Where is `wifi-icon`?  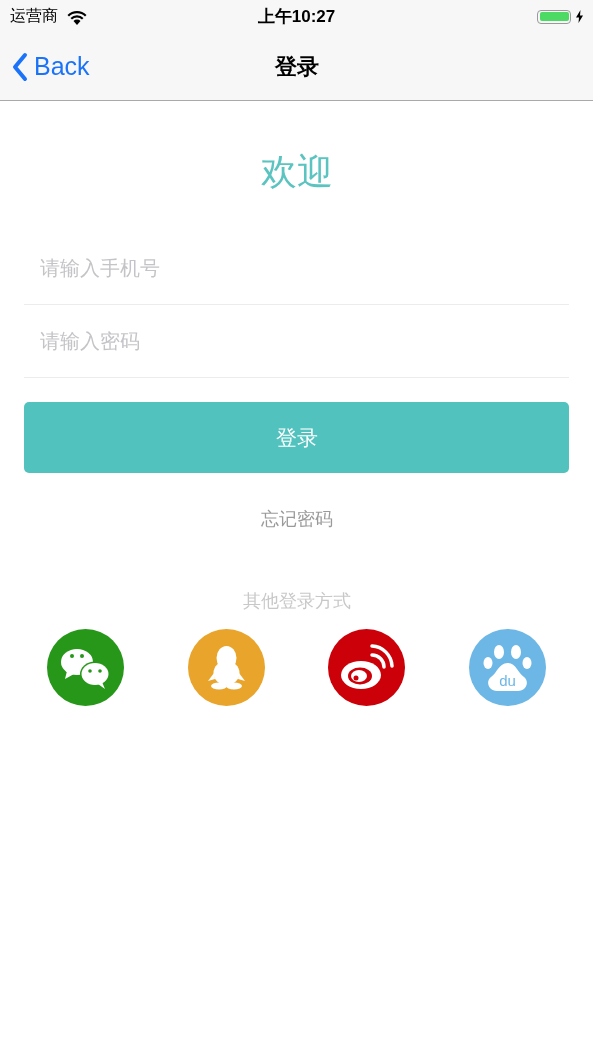 wifi-icon is located at coordinates (77, 16).